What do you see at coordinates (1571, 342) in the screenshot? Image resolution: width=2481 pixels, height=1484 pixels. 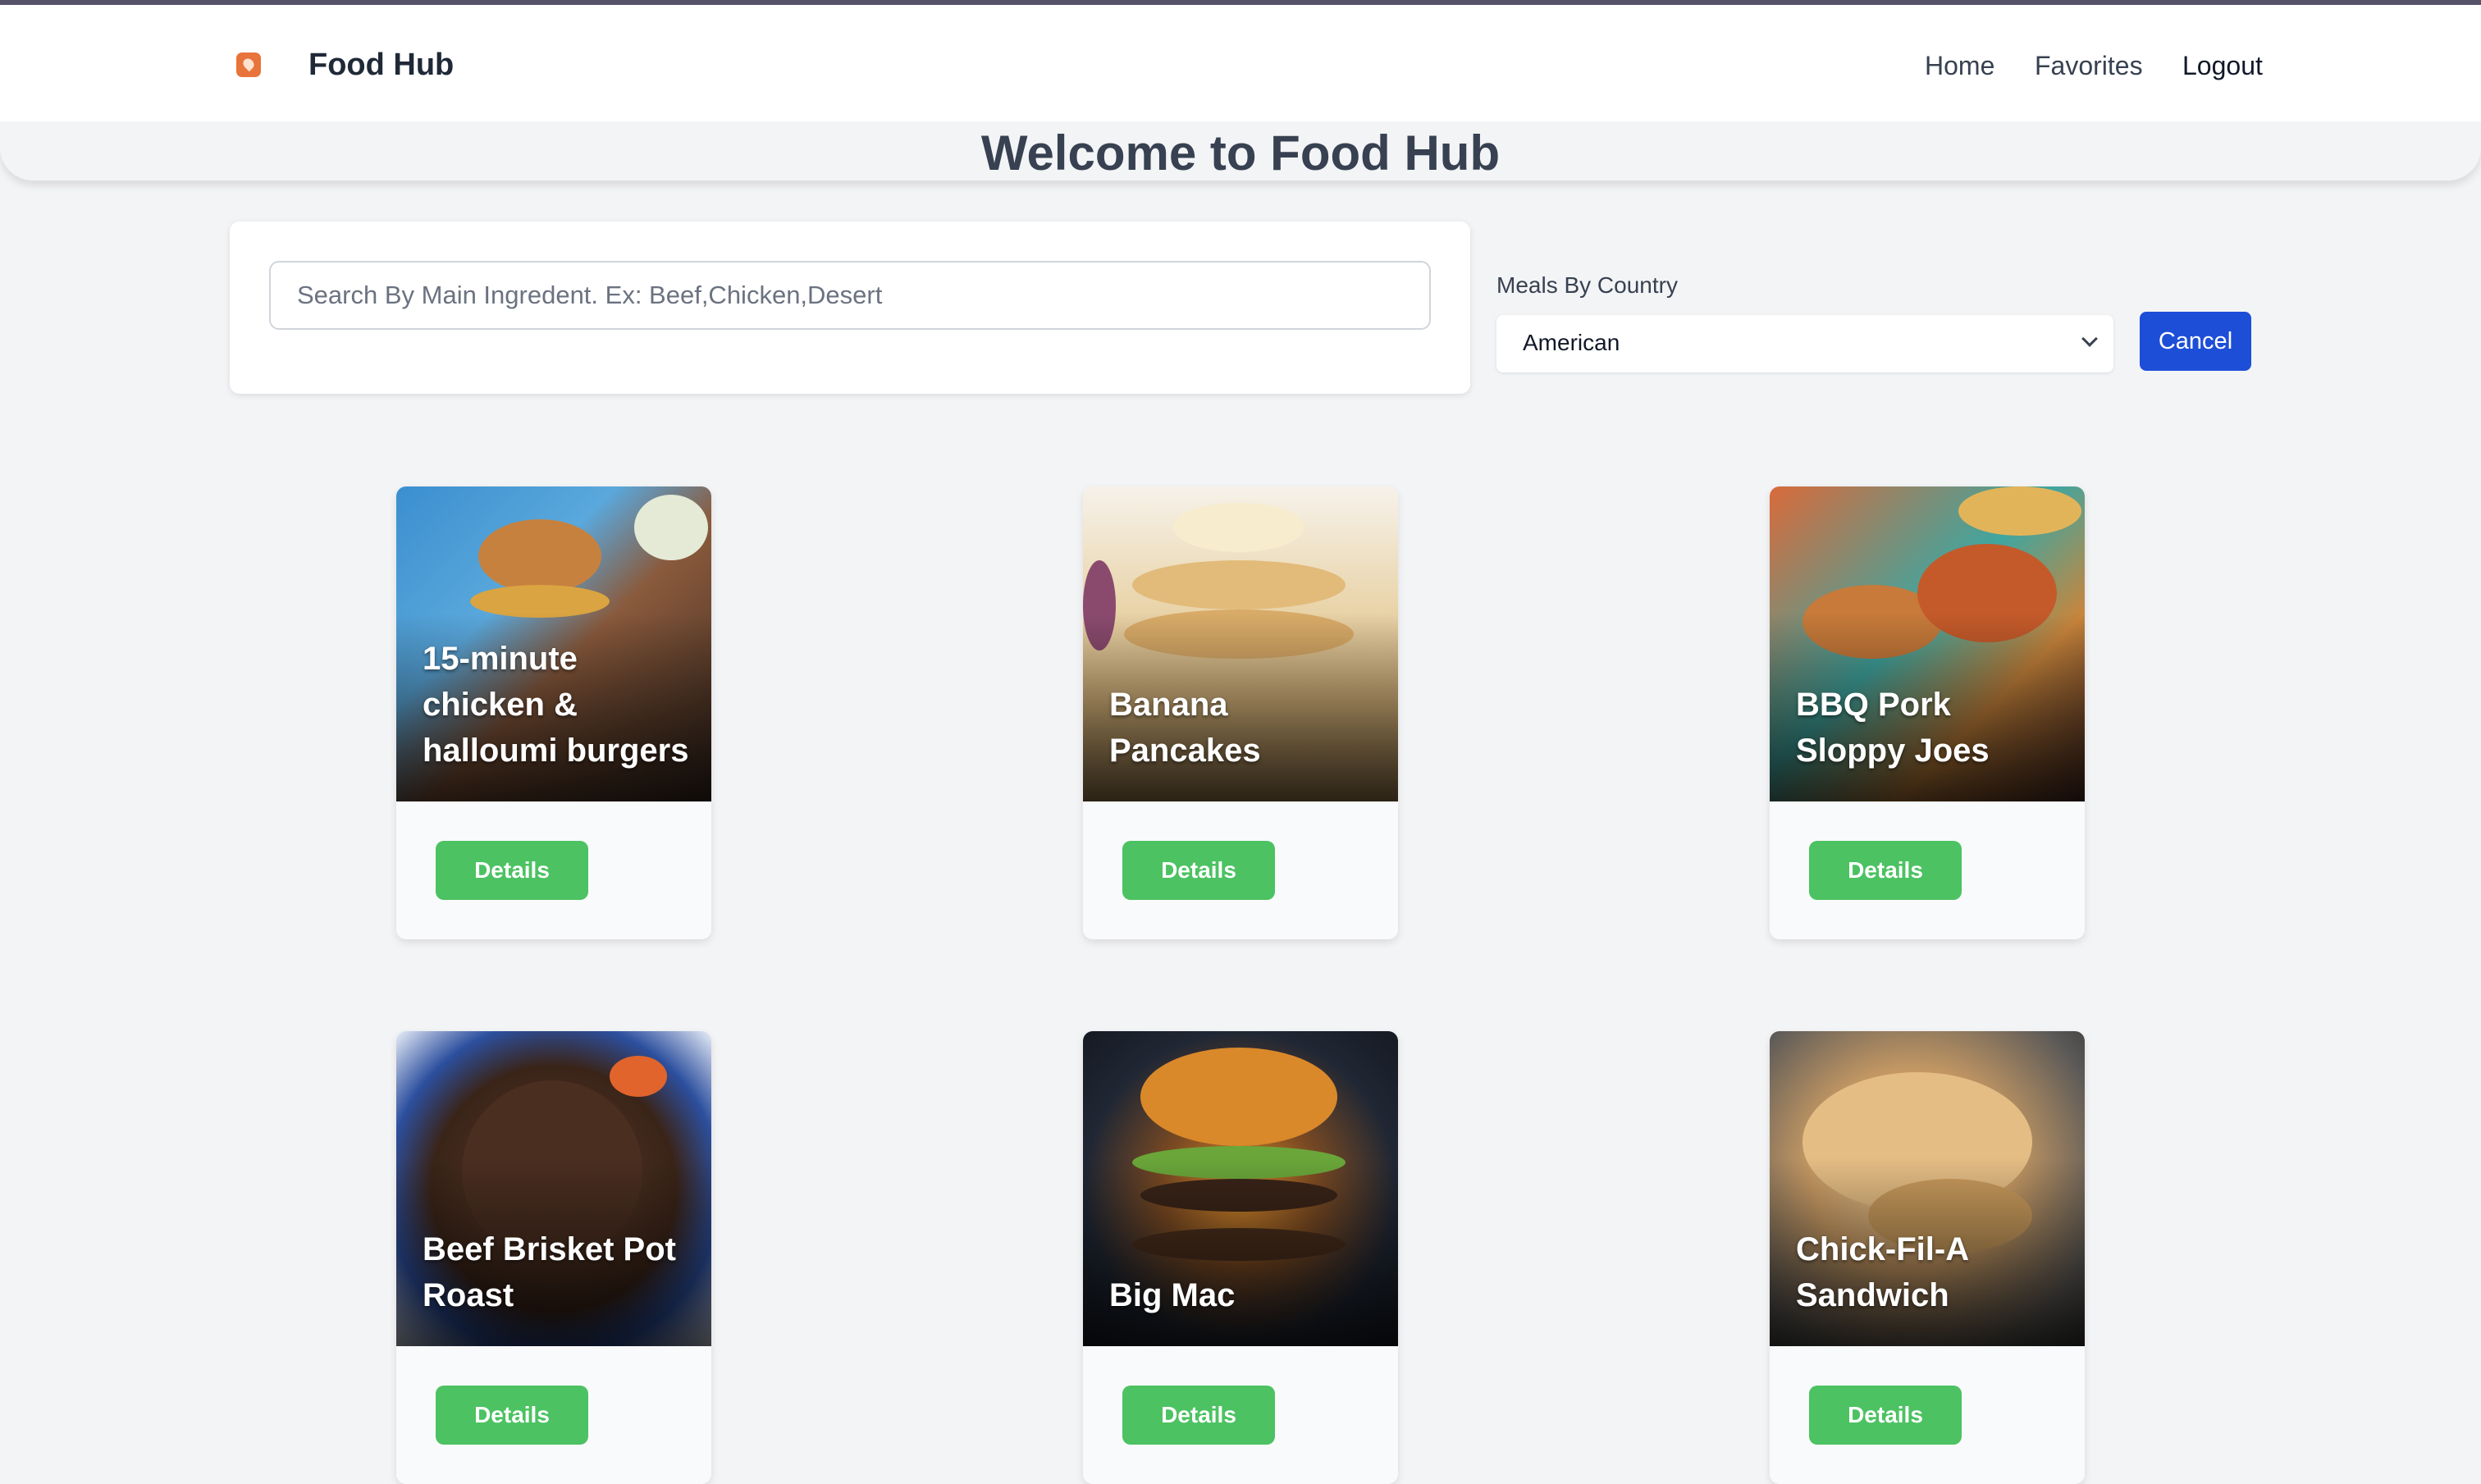 I see `country-select-value: American` at bounding box center [1571, 342].